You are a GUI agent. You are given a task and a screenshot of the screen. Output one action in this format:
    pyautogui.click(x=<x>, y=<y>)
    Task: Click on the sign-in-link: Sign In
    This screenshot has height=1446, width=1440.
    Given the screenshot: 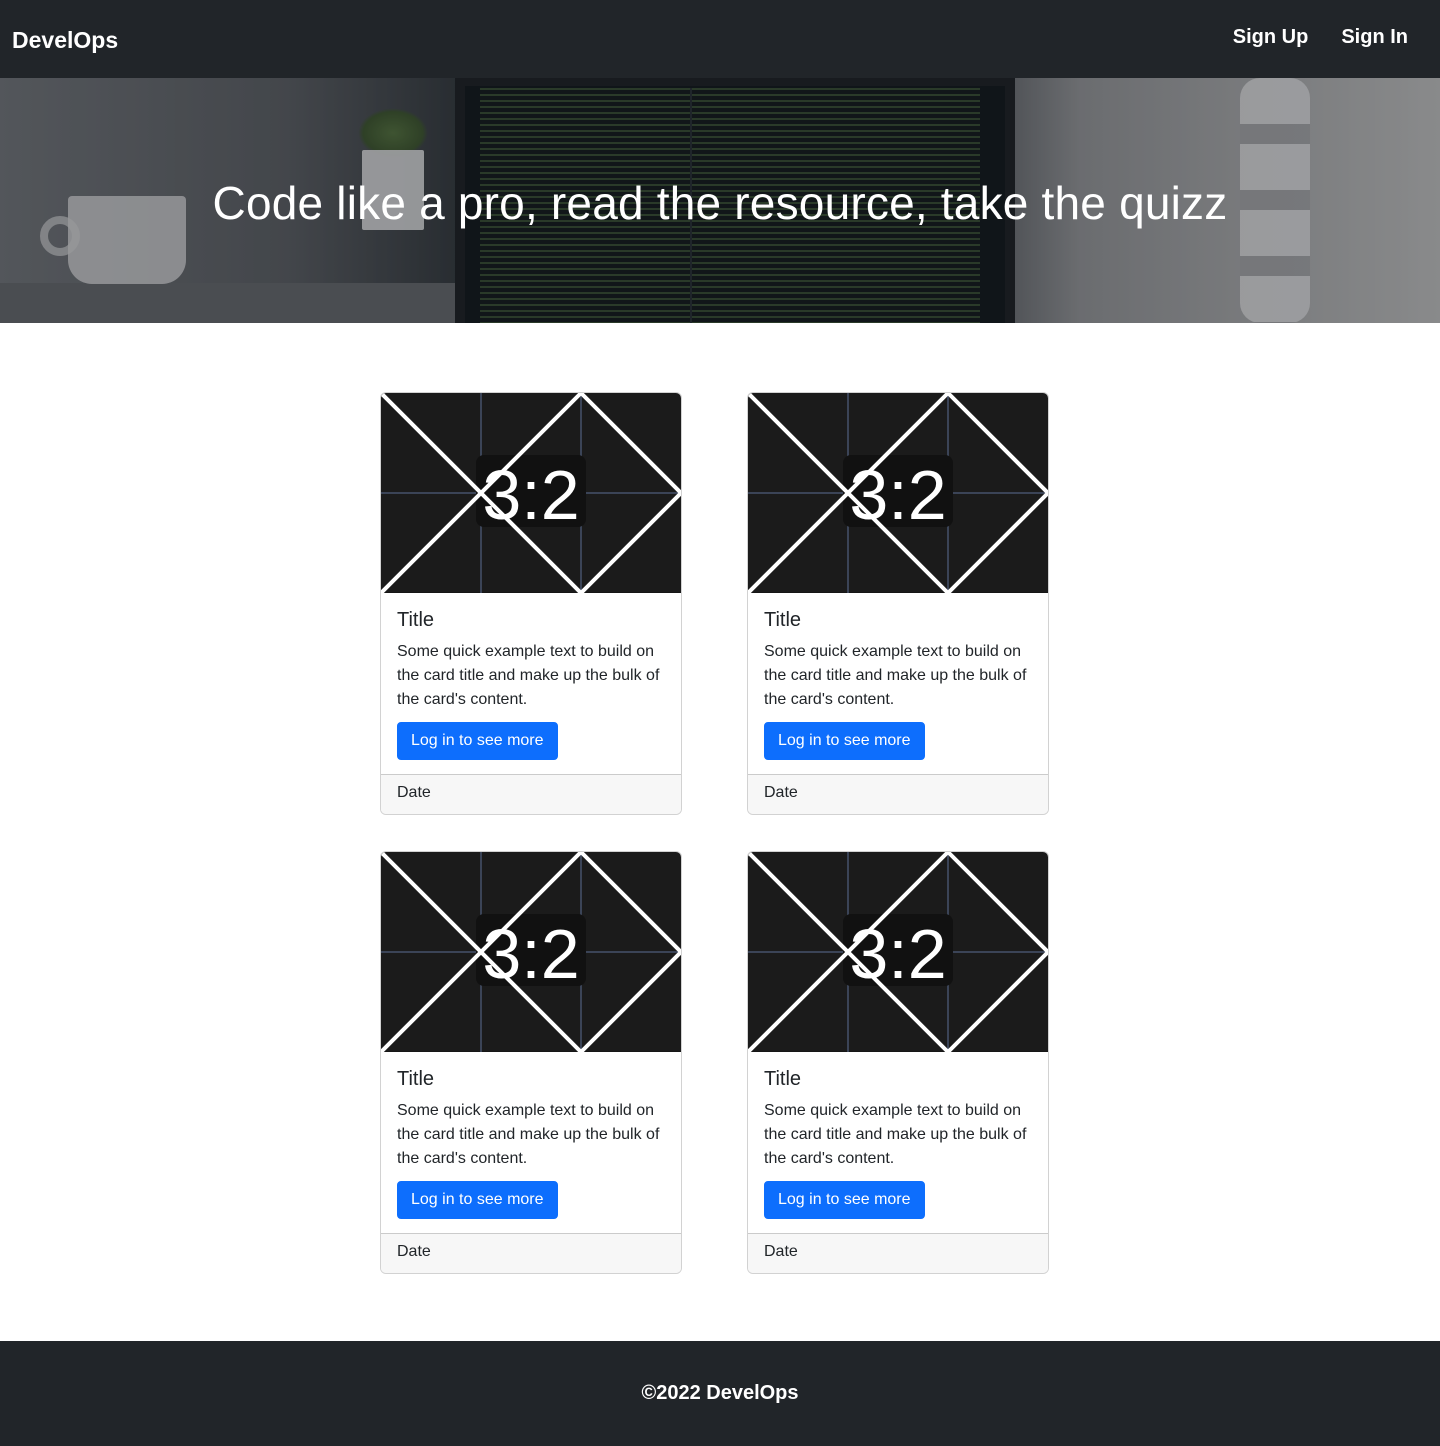 What is the action you would take?
    pyautogui.click(x=1374, y=37)
    